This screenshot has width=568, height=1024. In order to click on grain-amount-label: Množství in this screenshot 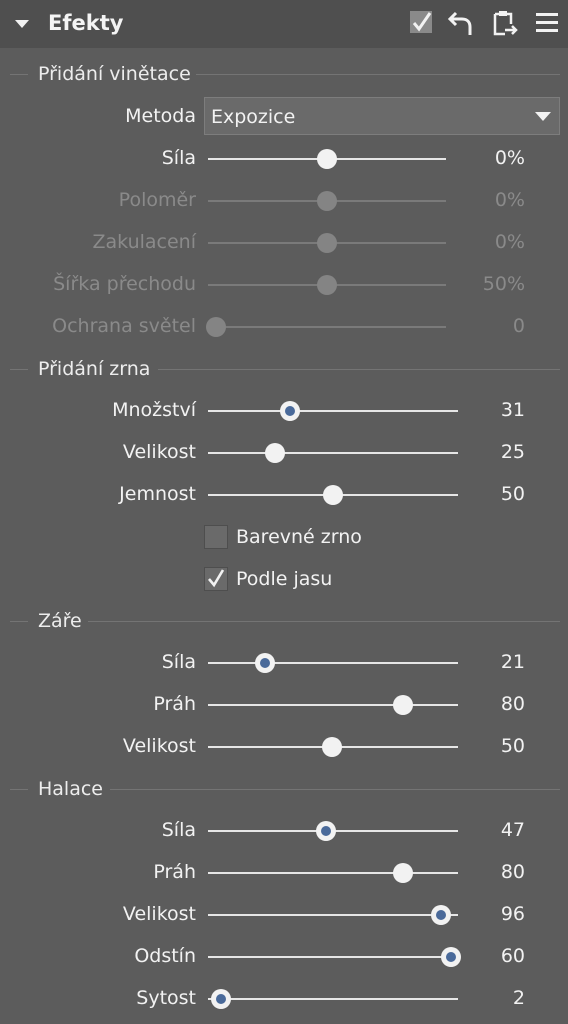, I will do `click(154, 410)`.